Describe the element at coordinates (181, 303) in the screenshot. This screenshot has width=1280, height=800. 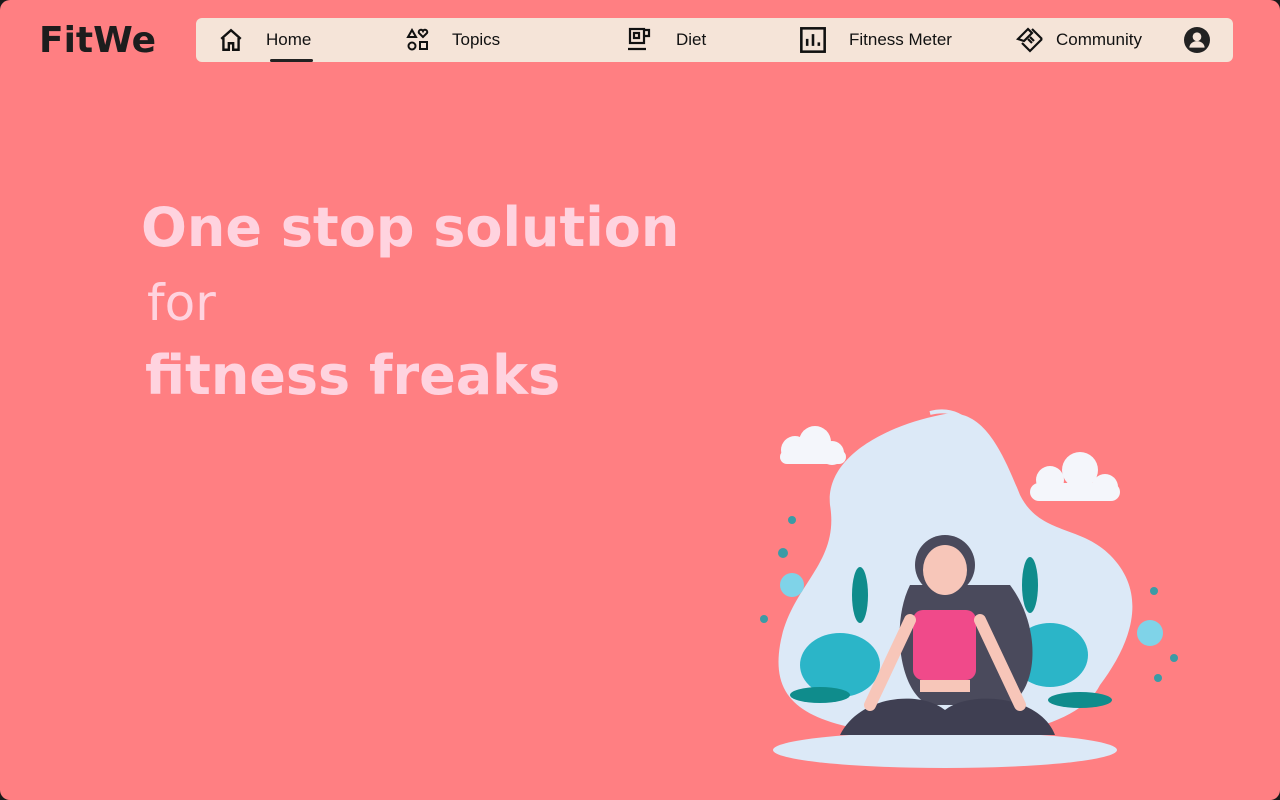
I see `hero-line-2: for` at that location.